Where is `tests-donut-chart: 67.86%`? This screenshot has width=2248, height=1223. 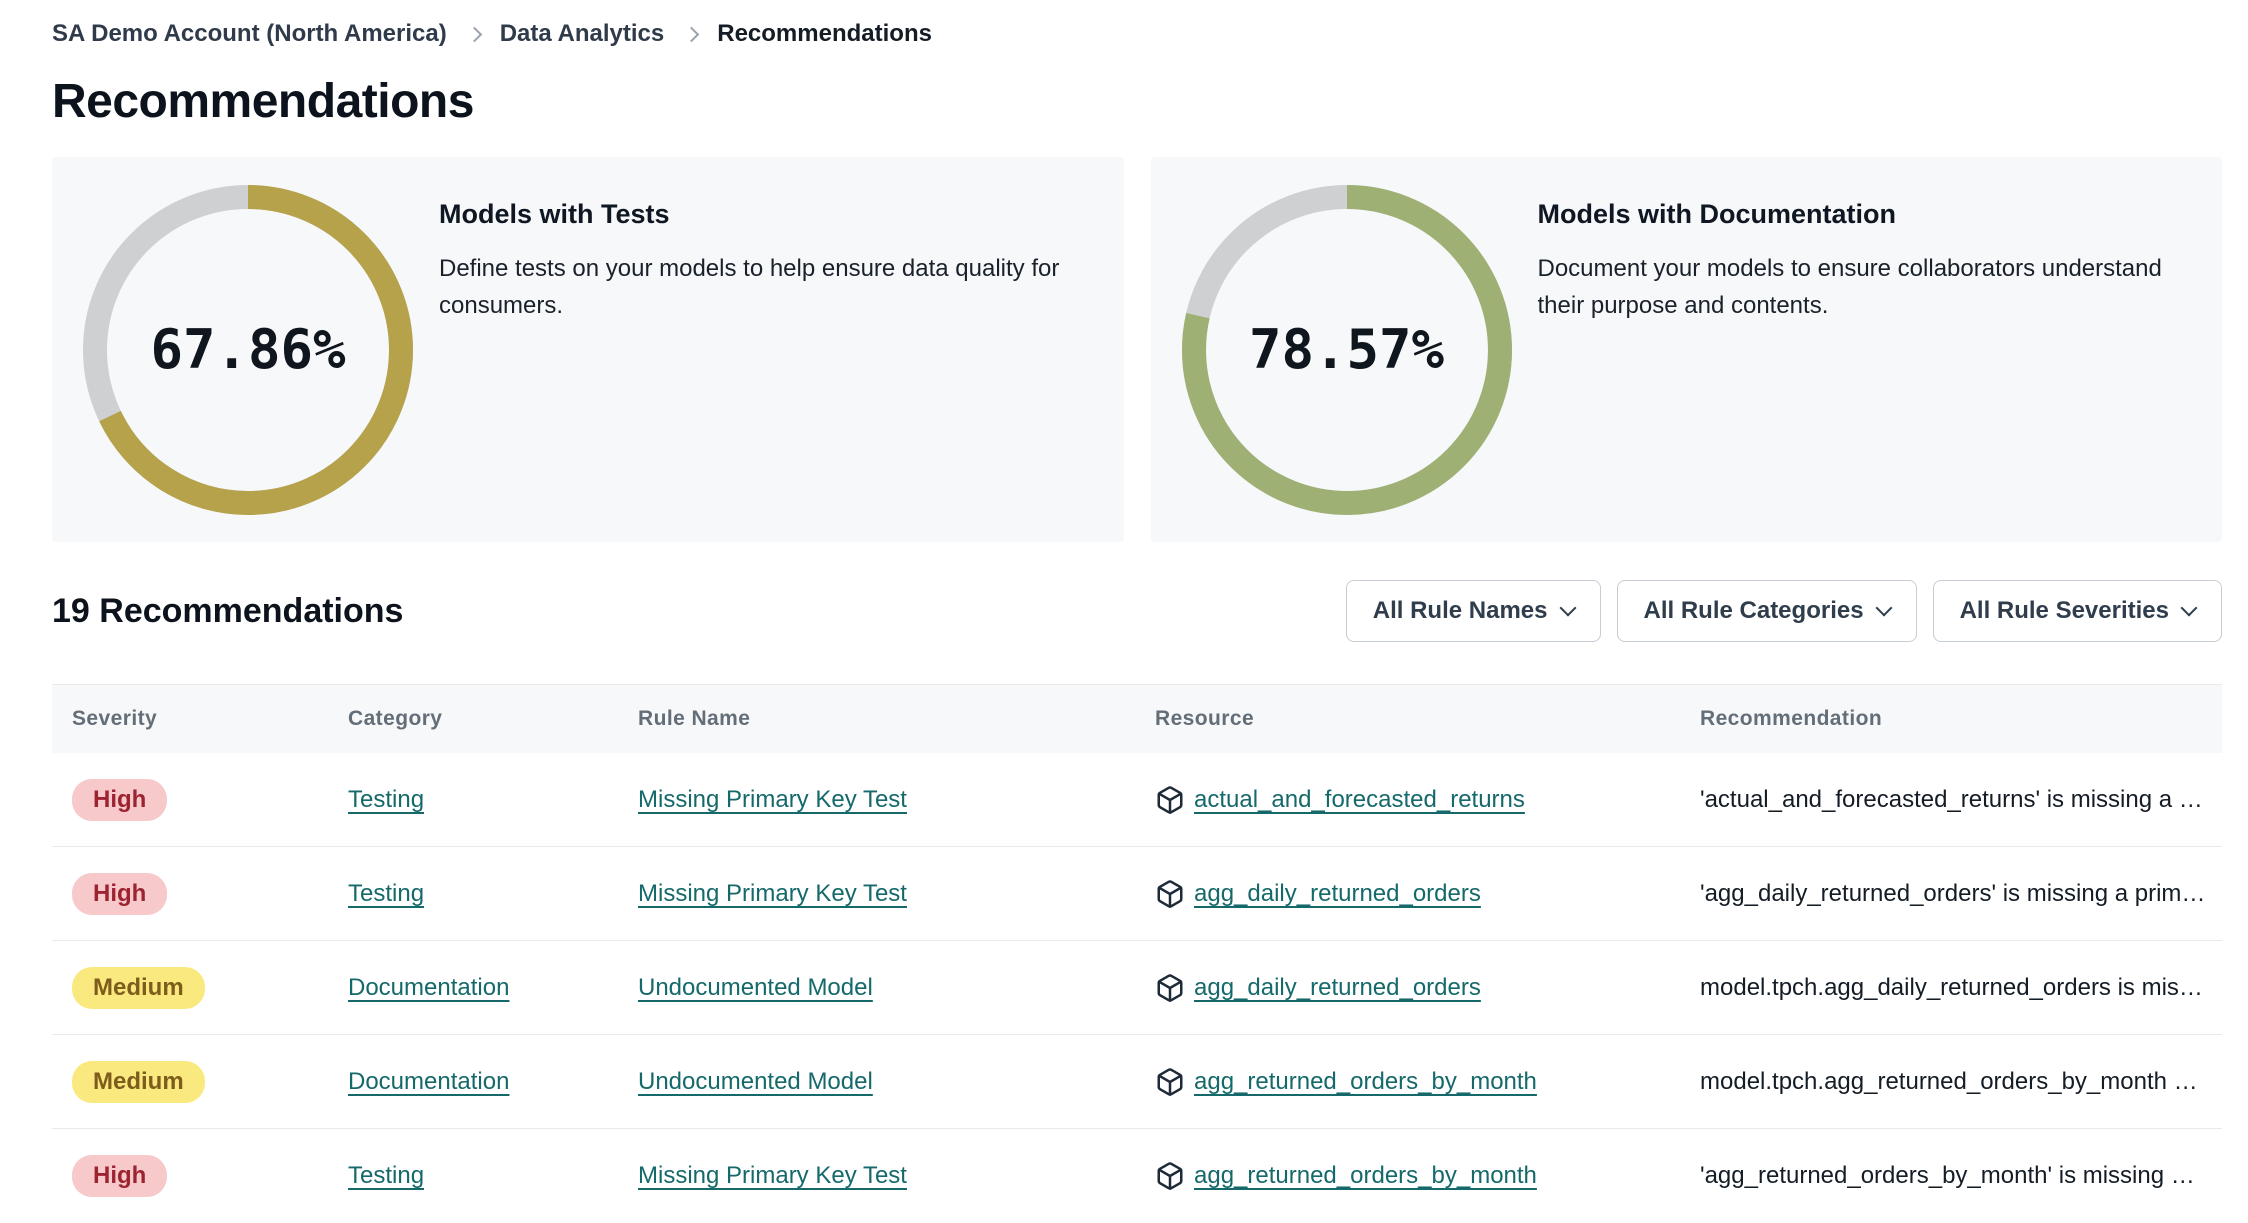
tests-donut-chart: 67.86% is located at coordinates (248, 349).